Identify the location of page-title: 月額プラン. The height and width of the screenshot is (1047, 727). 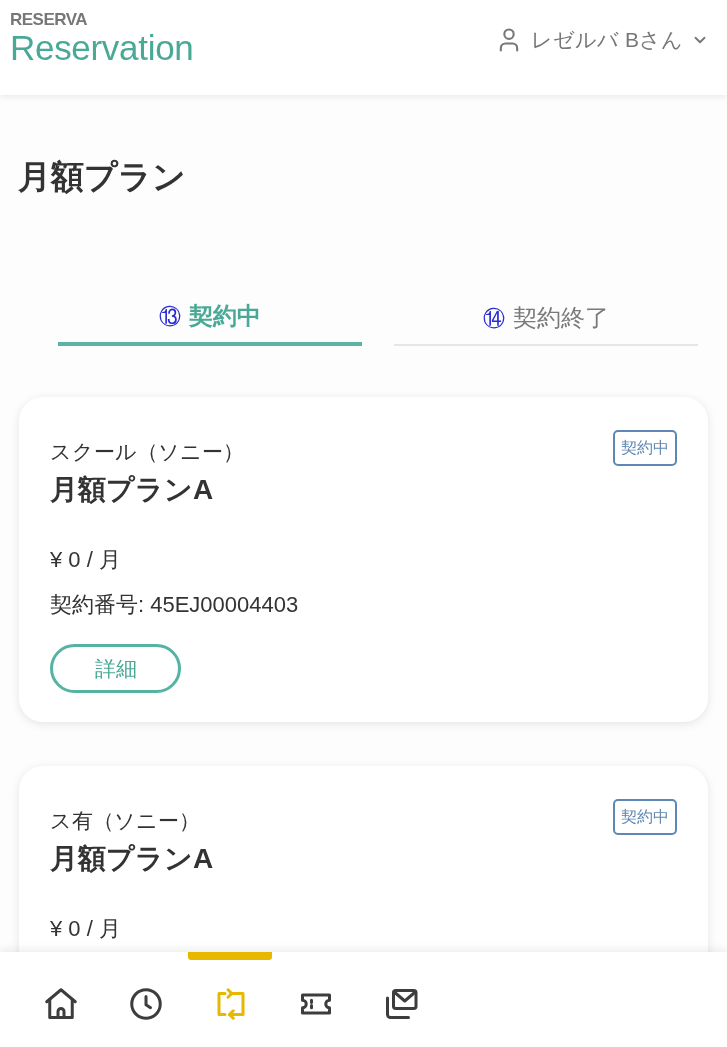
(102, 177).